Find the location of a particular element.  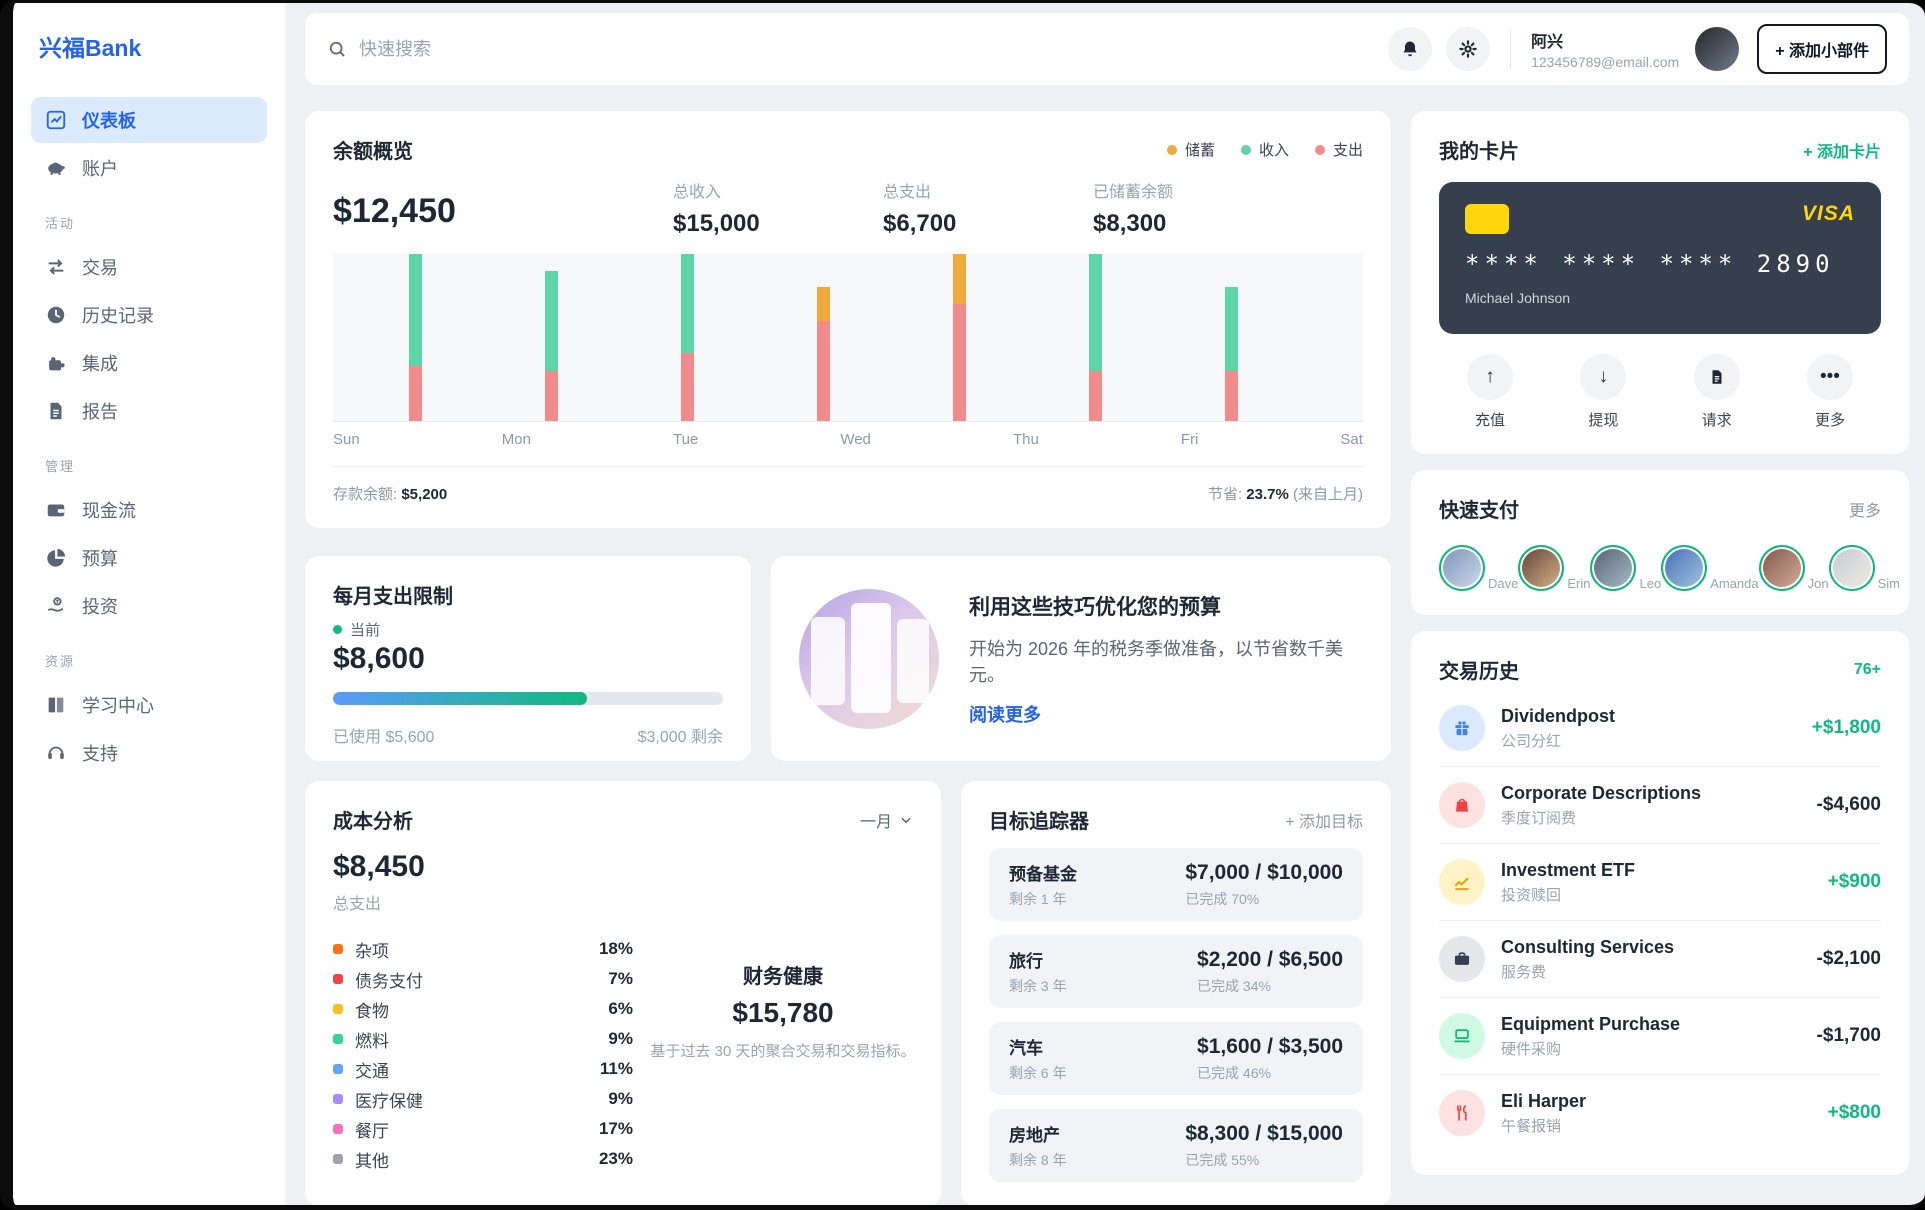

goal-row-car: 汽车 剩余 6 年 $1,600 / $3,500 已完成 46% is located at coordinates (1176, 1058).